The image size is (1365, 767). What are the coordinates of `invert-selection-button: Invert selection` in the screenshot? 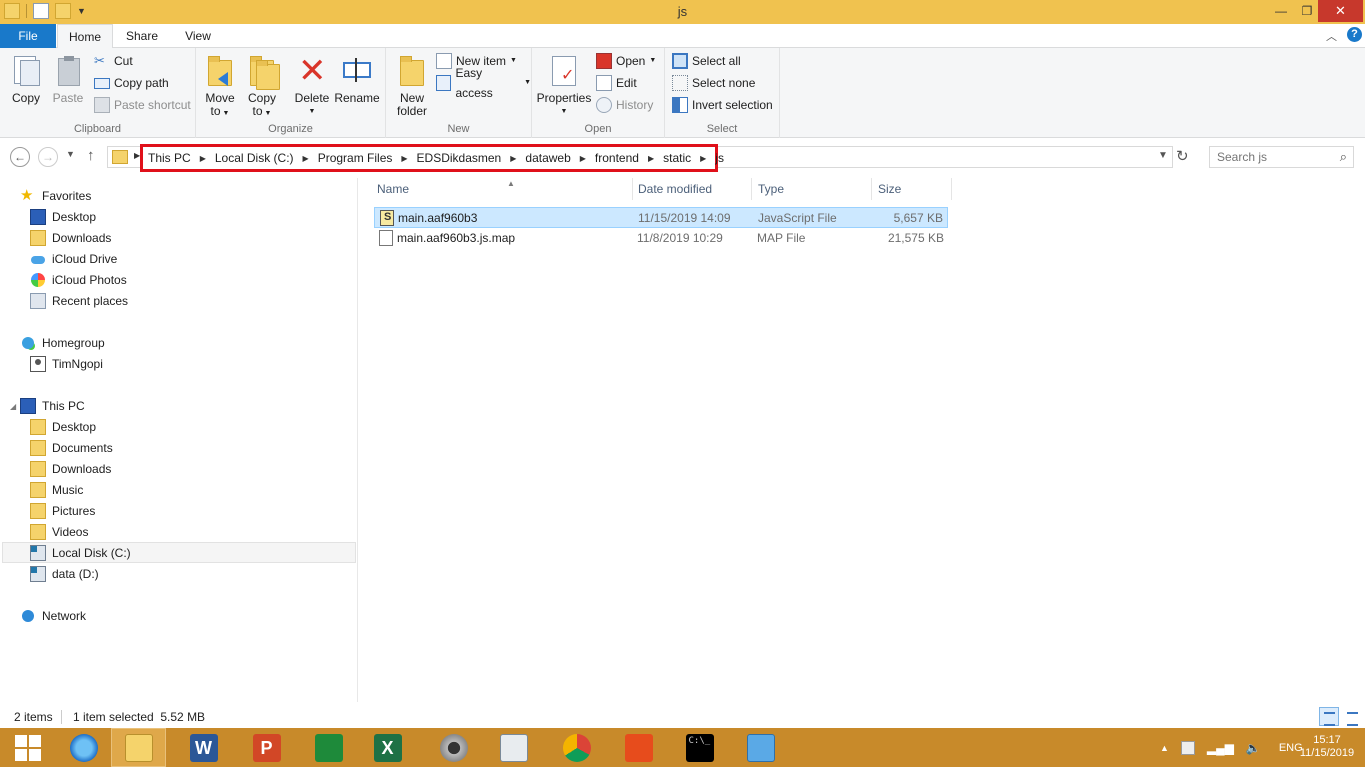 It's located at (722, 105).